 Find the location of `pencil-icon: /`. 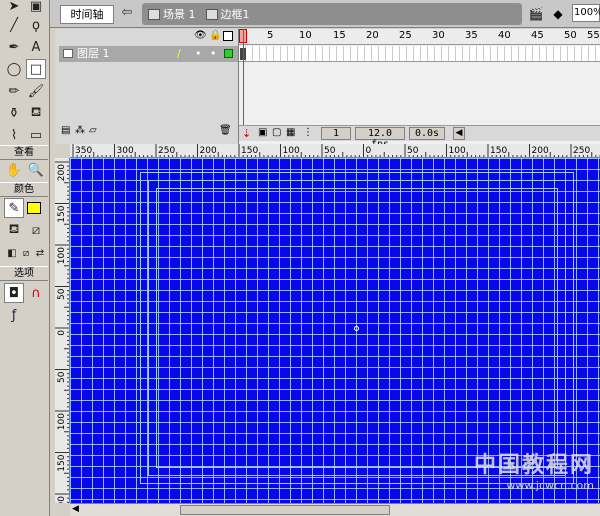

pencil-icon: / is located at coordinates (179, 53).